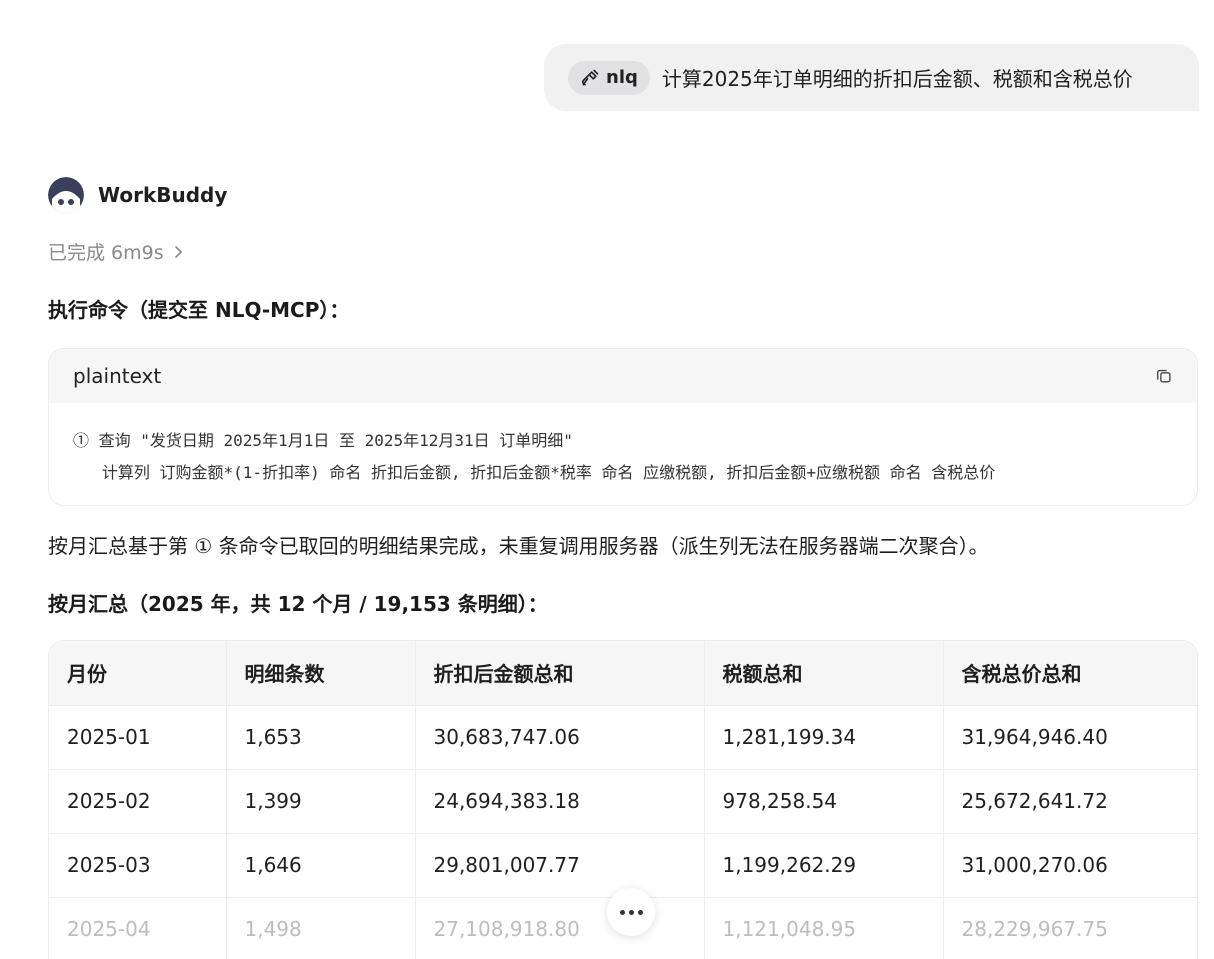 The image size is (1214, 959). Describe the element at coordinates (138, 737) in the screenshot. I see `cell-month: 2025-01` at that location.